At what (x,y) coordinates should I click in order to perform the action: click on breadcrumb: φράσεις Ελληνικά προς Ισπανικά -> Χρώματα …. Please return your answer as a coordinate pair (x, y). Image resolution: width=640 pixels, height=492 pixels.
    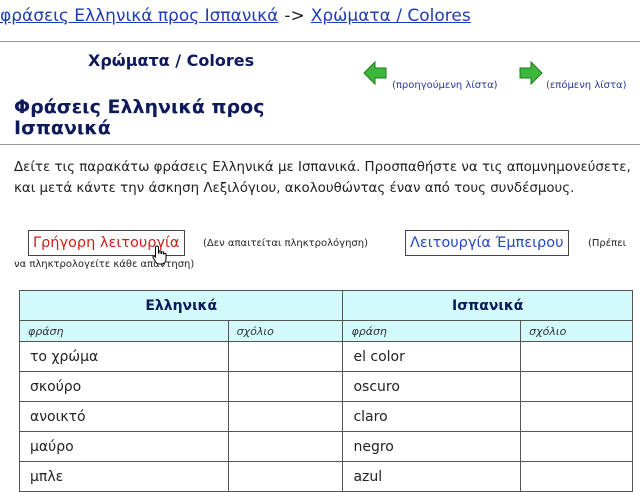
    Looking at the image, I should click on (320, 20).